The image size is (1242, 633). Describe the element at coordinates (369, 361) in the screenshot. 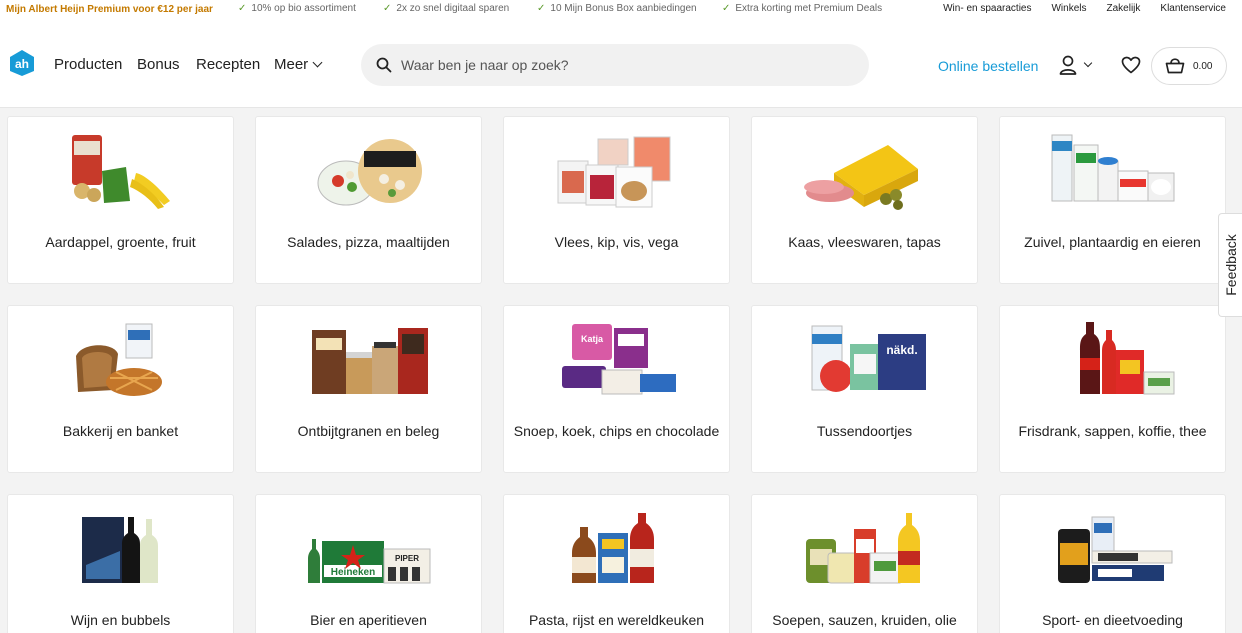

I see `breakfast-image` at that location.